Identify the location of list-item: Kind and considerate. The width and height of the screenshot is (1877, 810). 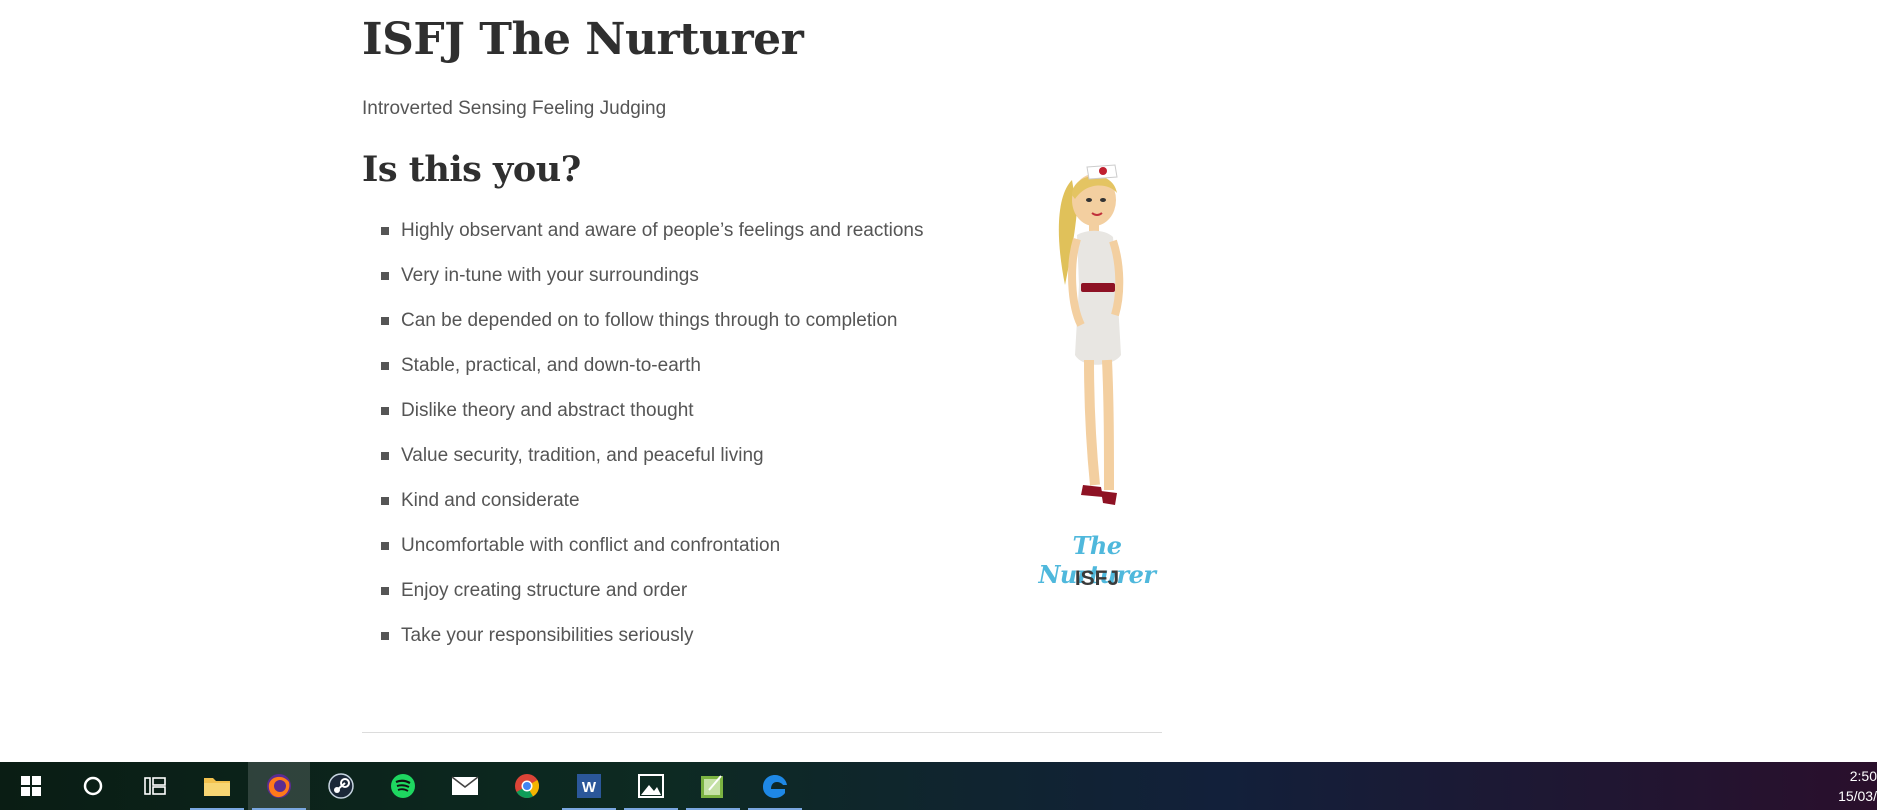
(652, 510).